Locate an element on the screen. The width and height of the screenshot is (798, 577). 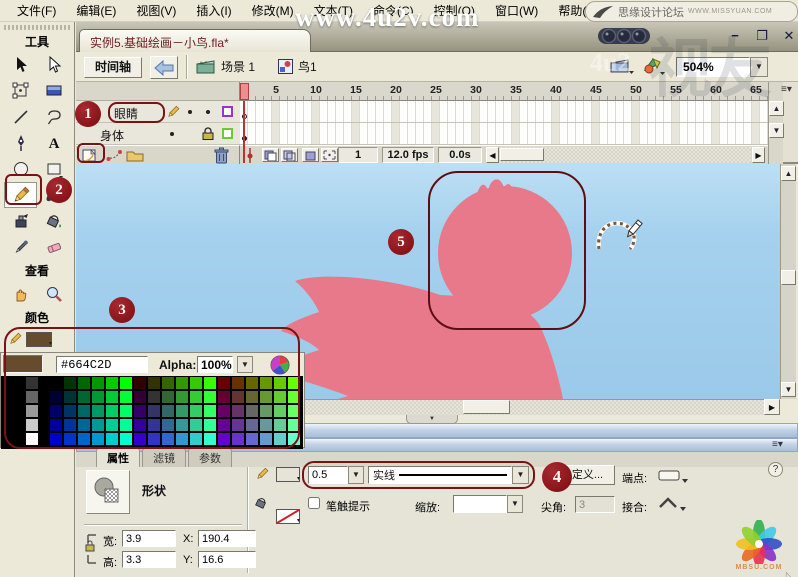
timeline-toggle-button: 时间轴 is located at coordinates (113, 67).